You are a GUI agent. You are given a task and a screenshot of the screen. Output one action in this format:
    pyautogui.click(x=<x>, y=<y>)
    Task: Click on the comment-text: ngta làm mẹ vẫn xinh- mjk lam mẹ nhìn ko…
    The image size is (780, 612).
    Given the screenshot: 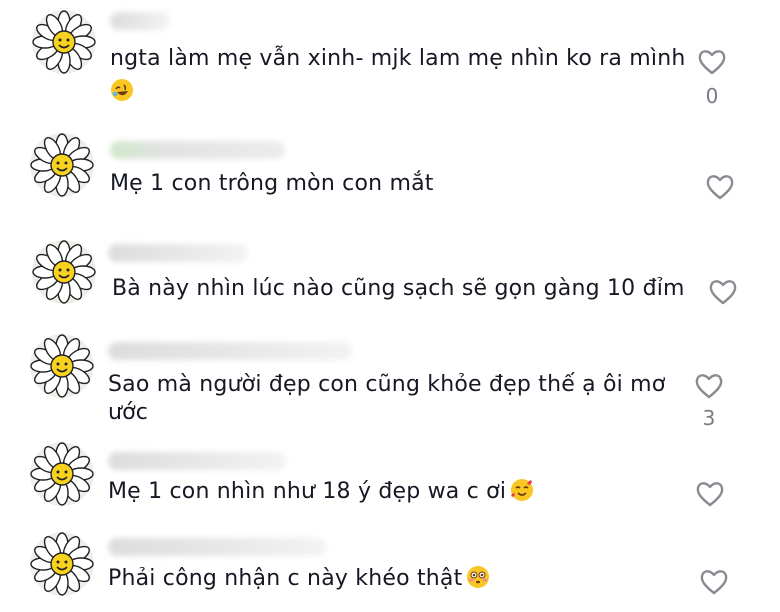 What is the action you would take?
    pyautogui.click(x=398, y=58)
    